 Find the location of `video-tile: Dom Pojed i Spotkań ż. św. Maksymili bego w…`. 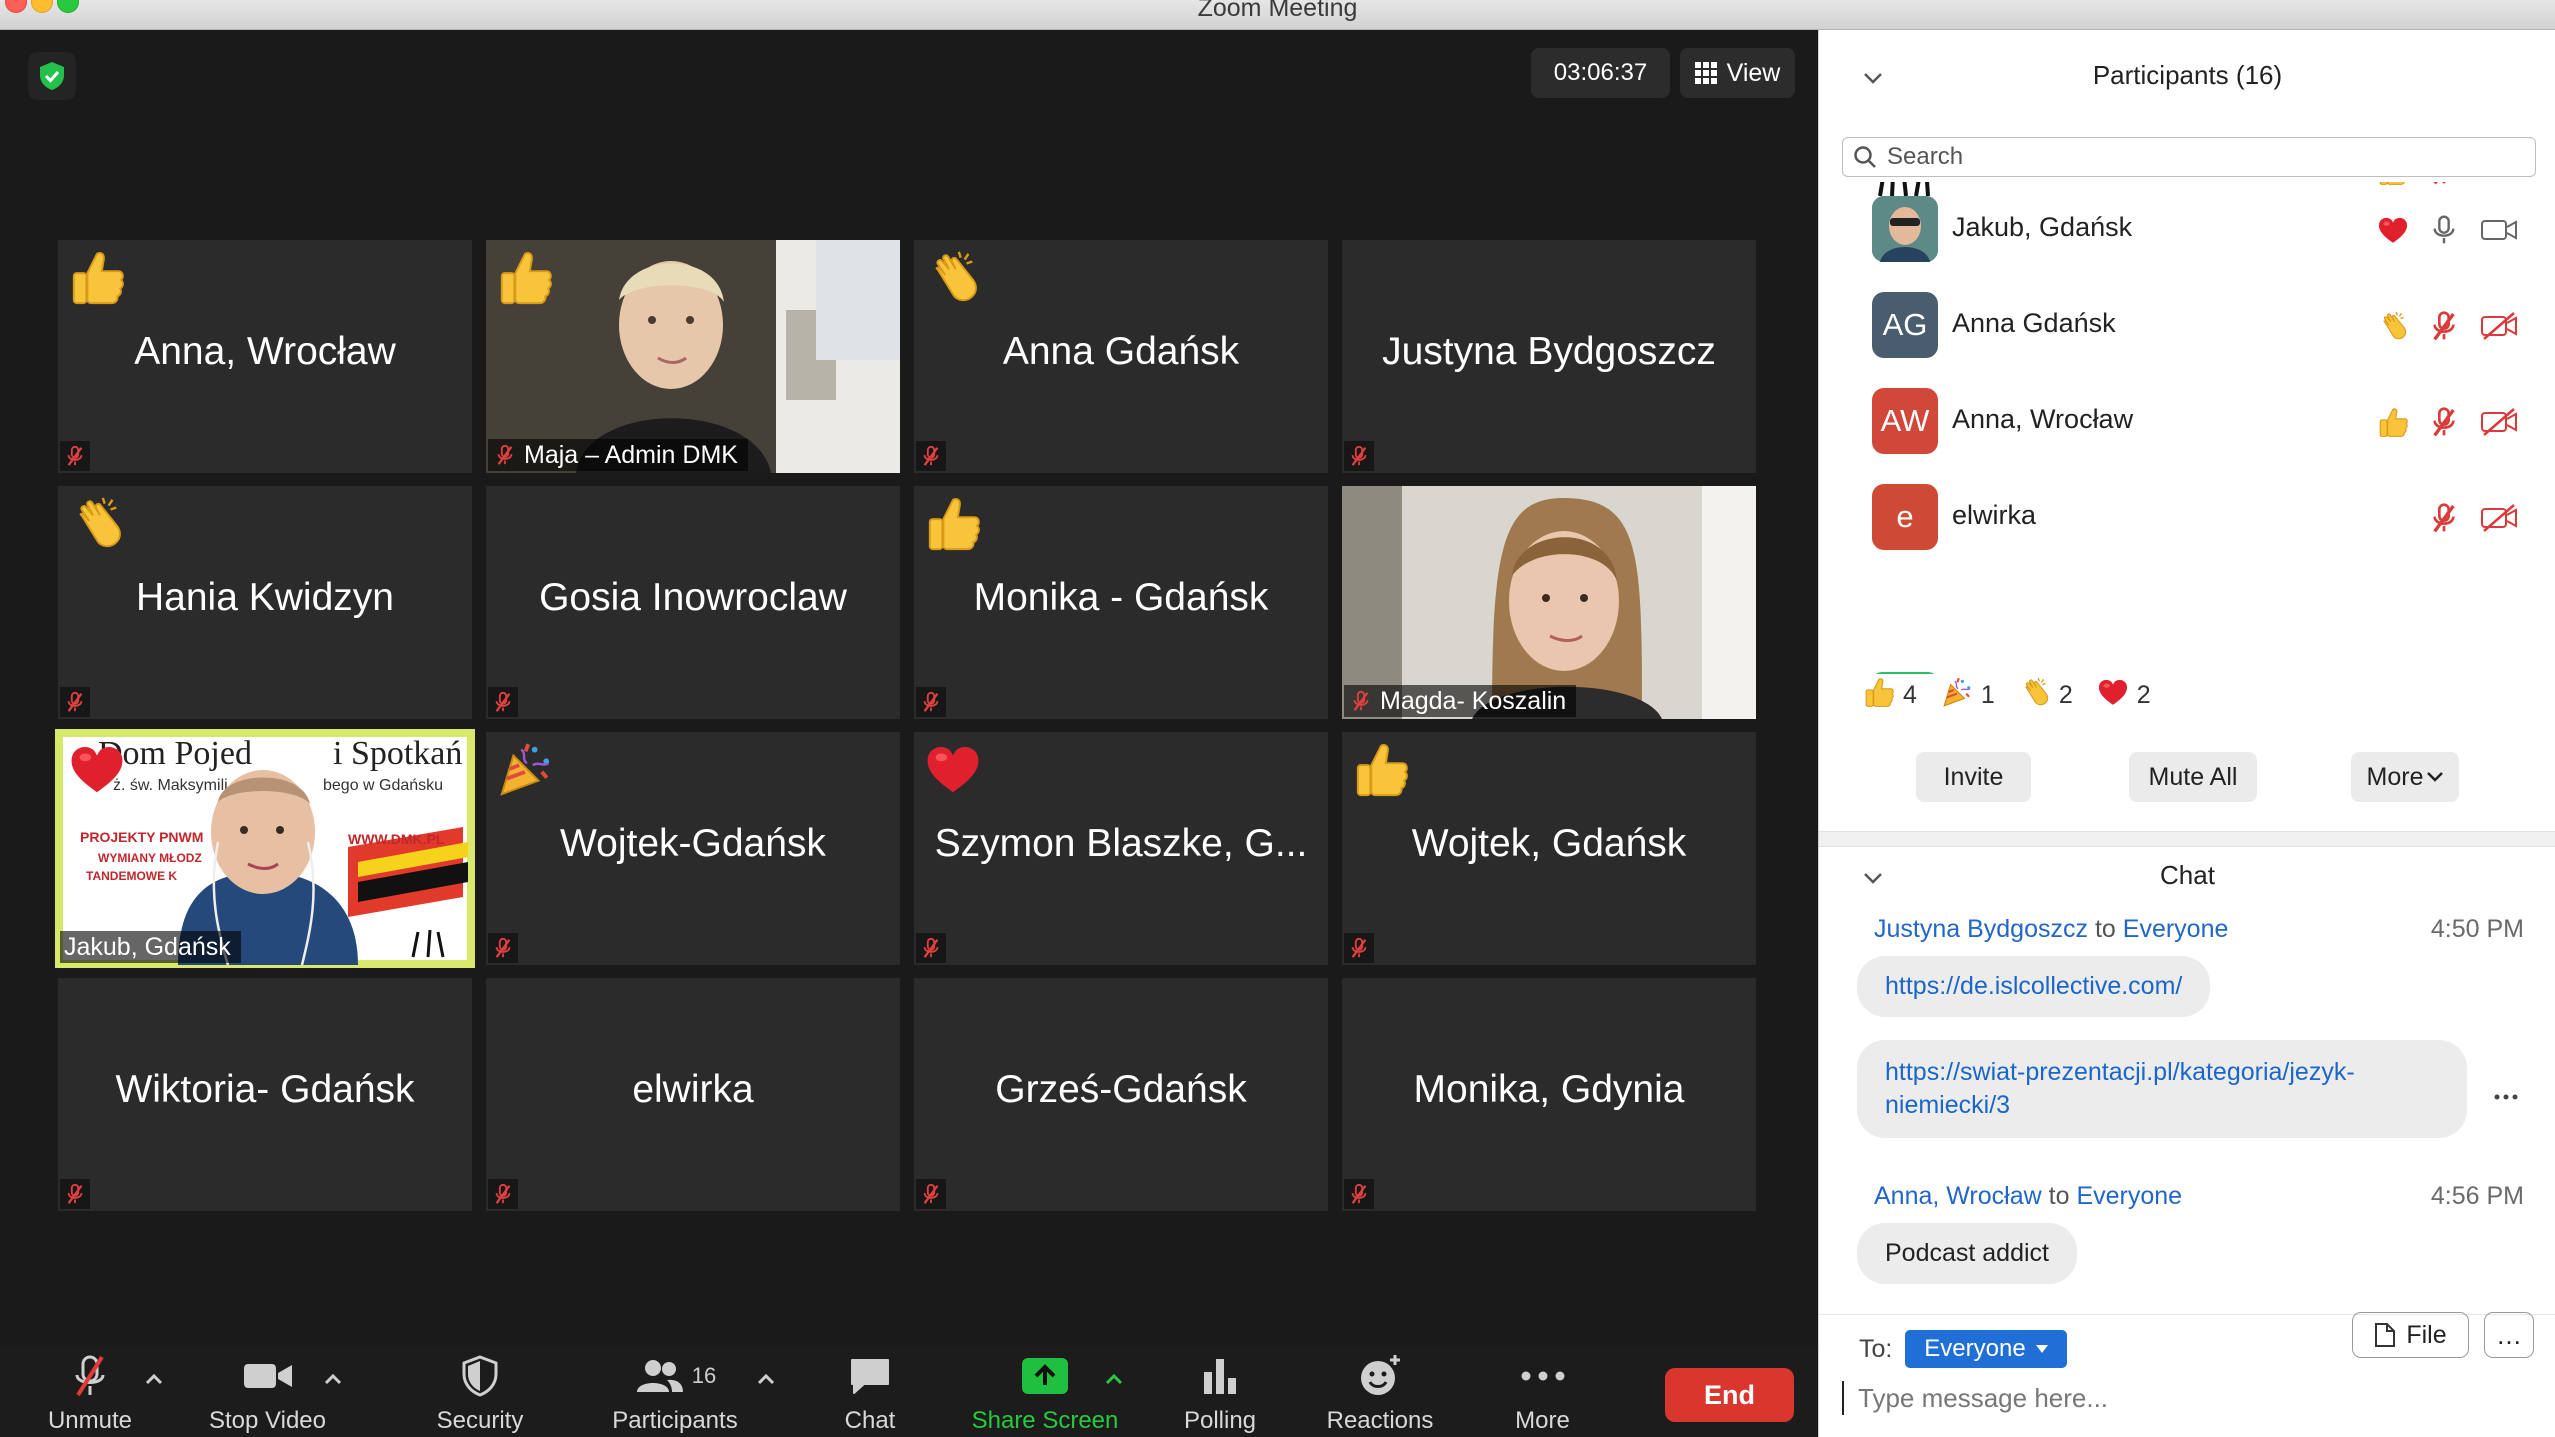

video-tile: Dom Pojed i Spotkań ż. św. Maksymili bego w… is located at coordinates (265, 848).